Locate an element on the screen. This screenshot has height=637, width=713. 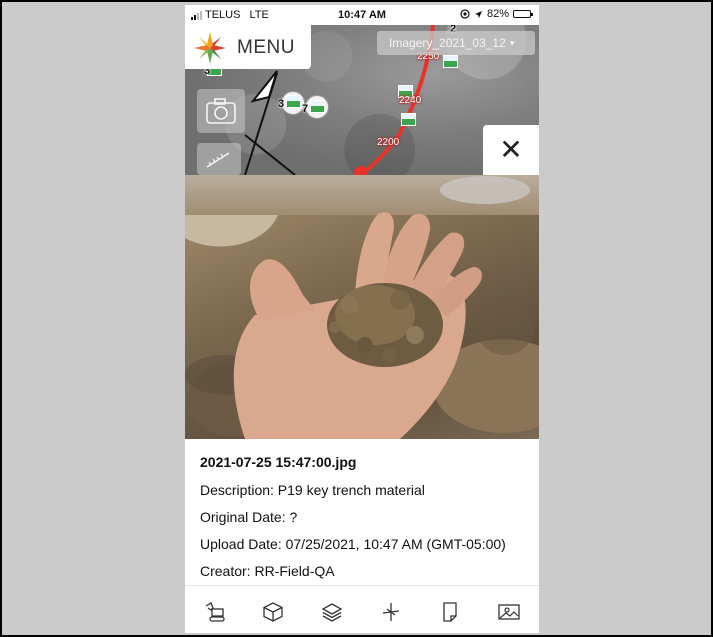
photo-original-date: Original Date: ? is located at coordinates (249, 517).